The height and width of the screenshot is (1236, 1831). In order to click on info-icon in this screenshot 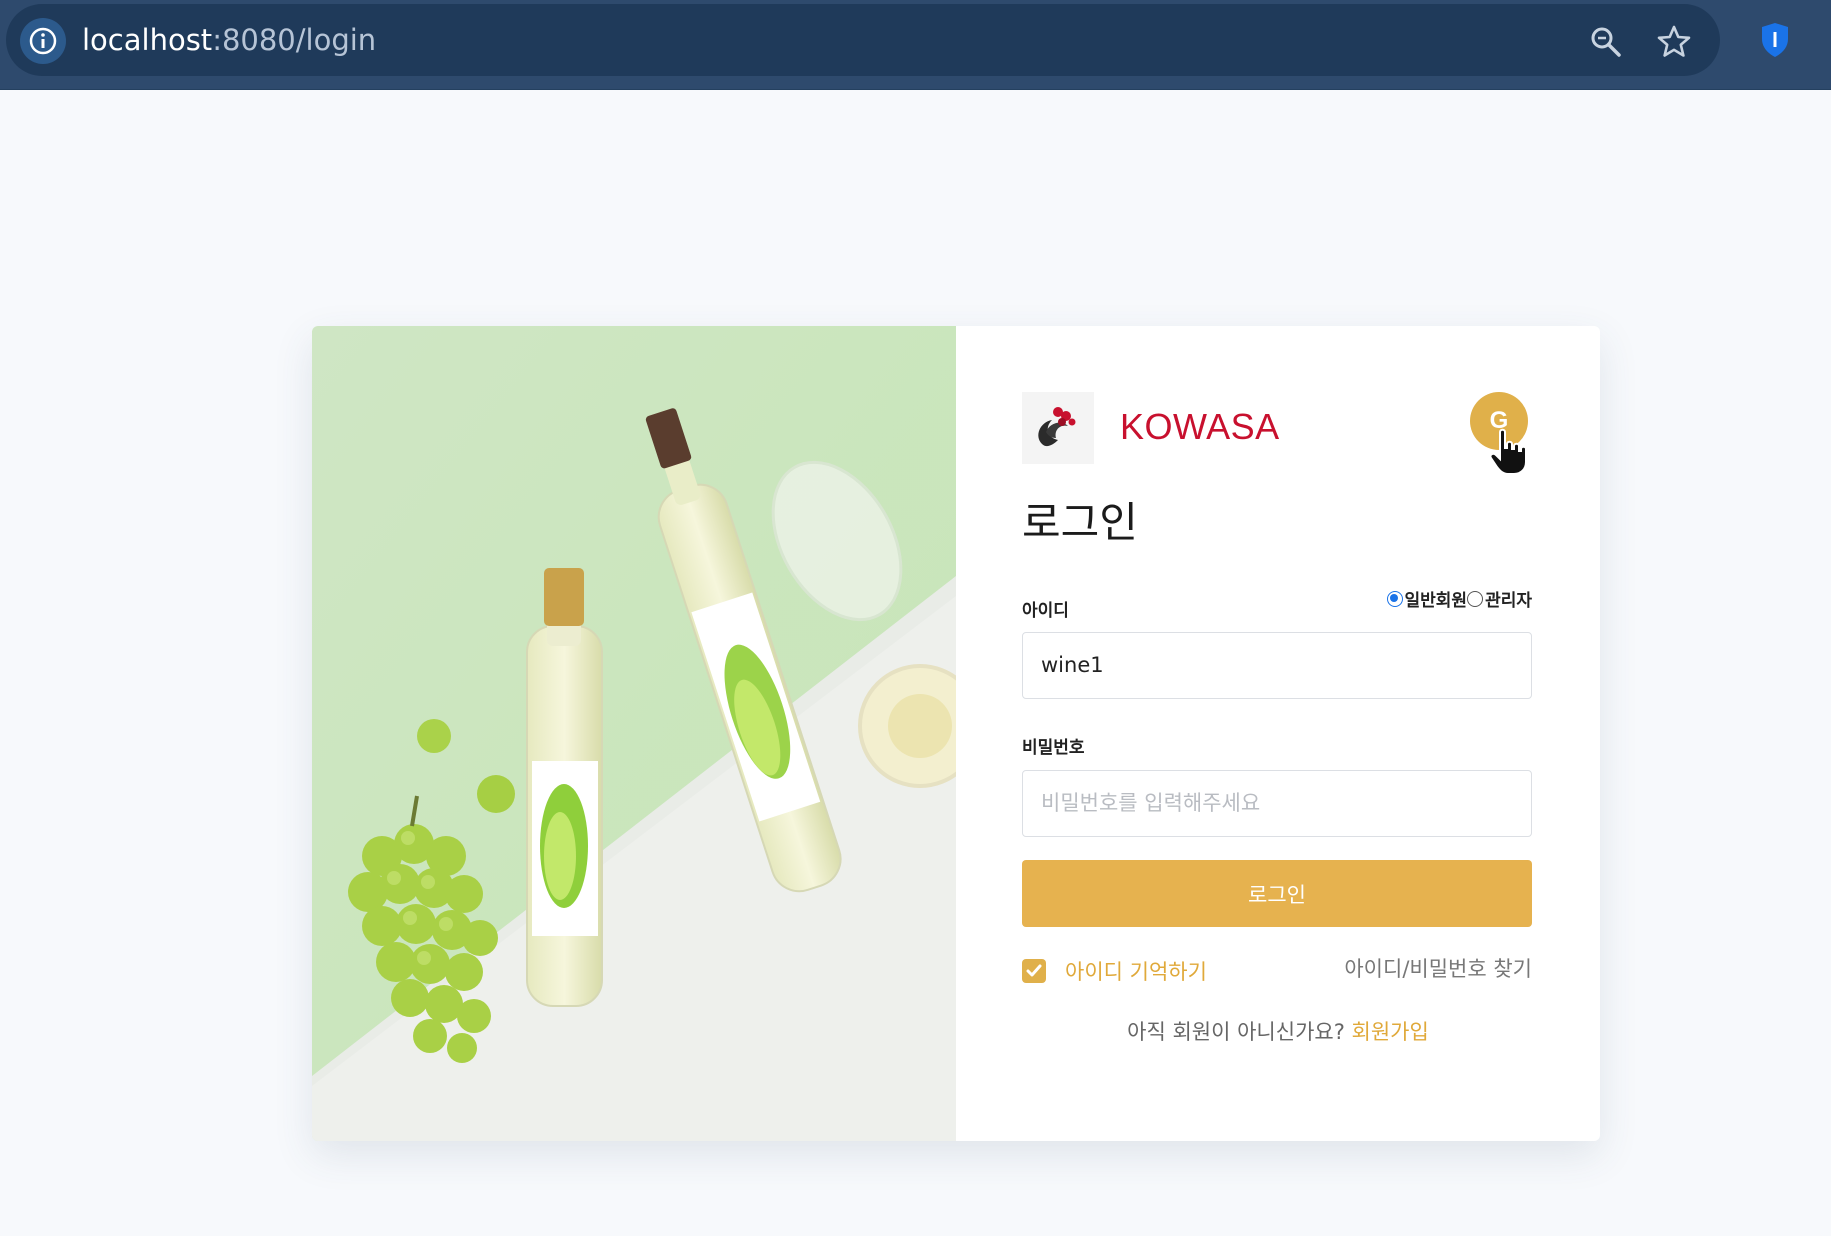, I will do `click(43, 41)`.